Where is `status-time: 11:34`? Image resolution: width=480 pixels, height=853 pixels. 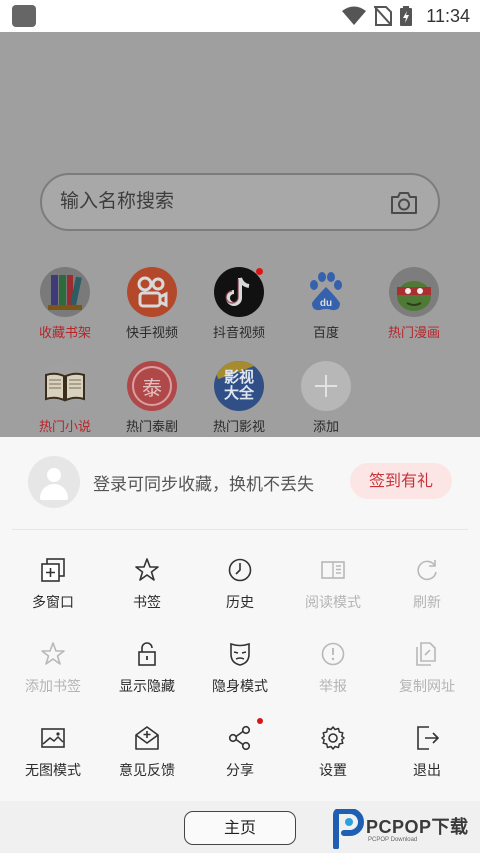
status-time: 11:34 is located at coordinates (448, 15).